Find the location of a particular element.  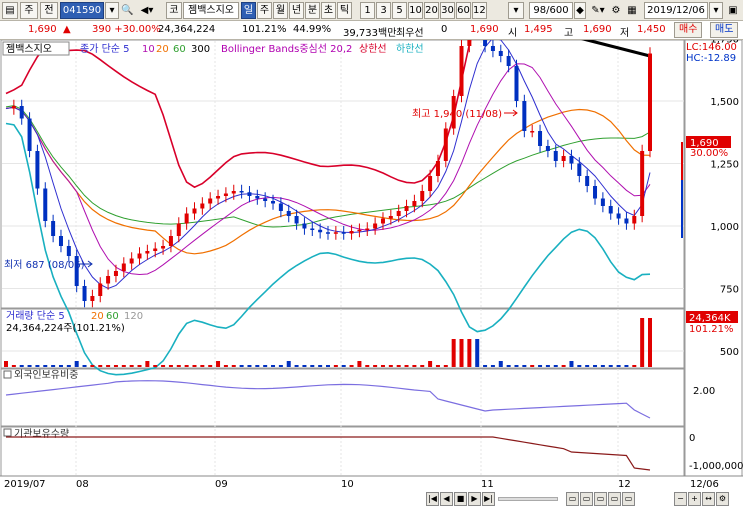

zoom-2-icon: ▭ is located at coordinates (586, 499).